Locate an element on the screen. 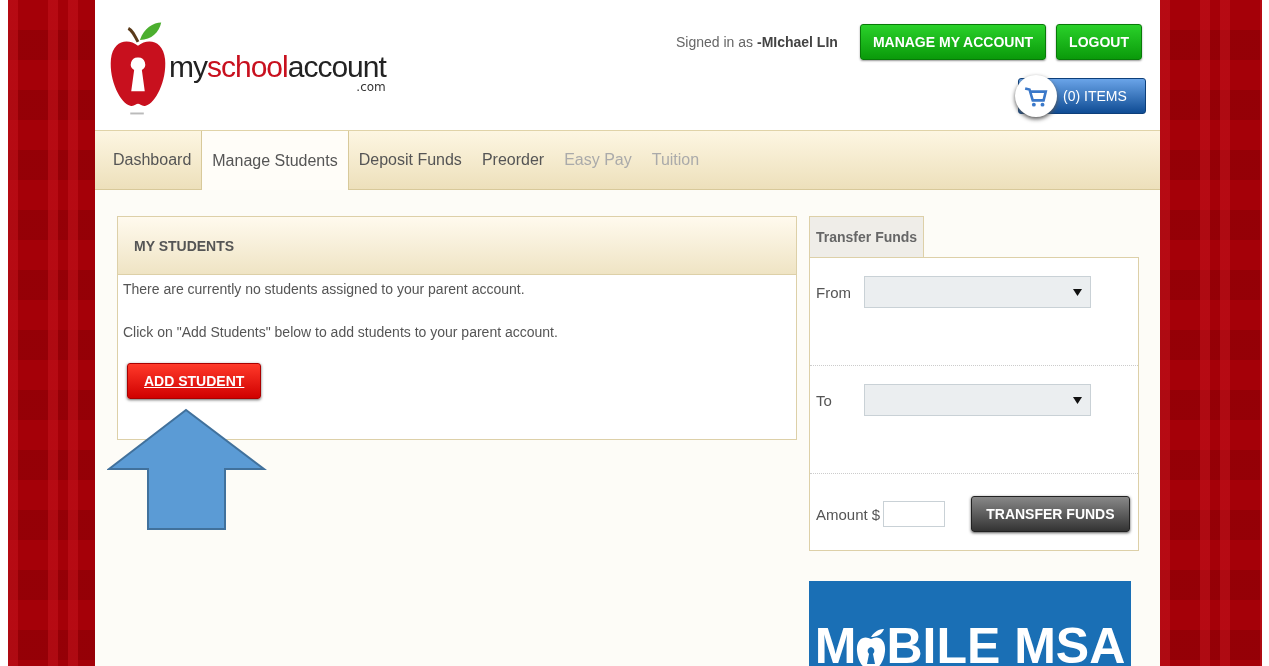 This screenshot has height=666, width=1269. nav-tab: Dashboard is located at coordinates (152, 160).